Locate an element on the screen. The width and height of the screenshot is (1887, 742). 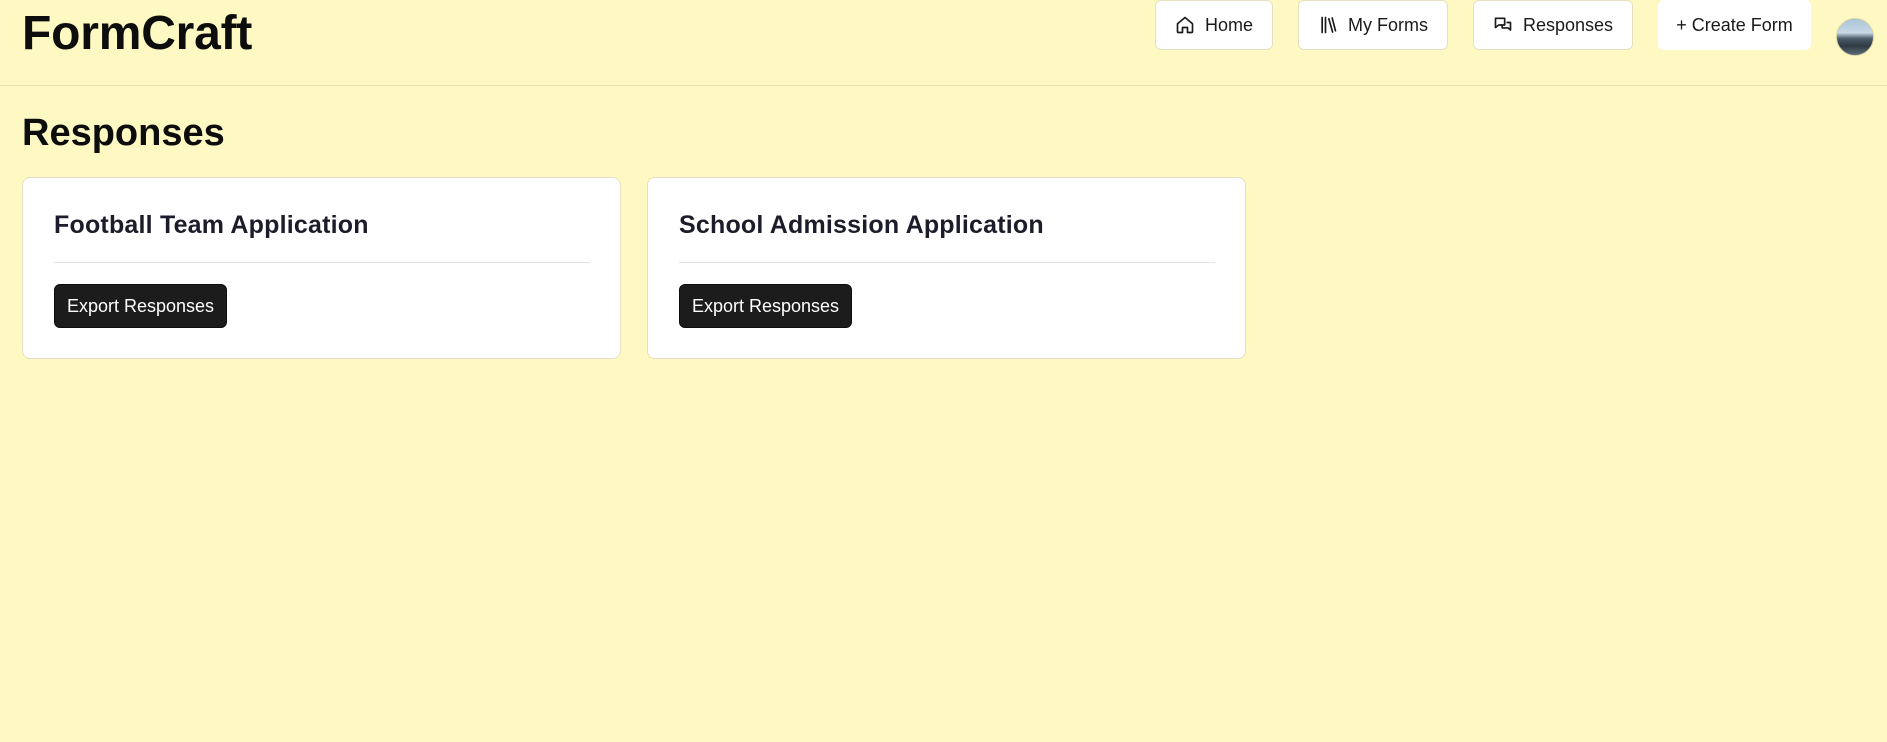
nav-responses-label: Responses is located at coordinates (1568, 24).